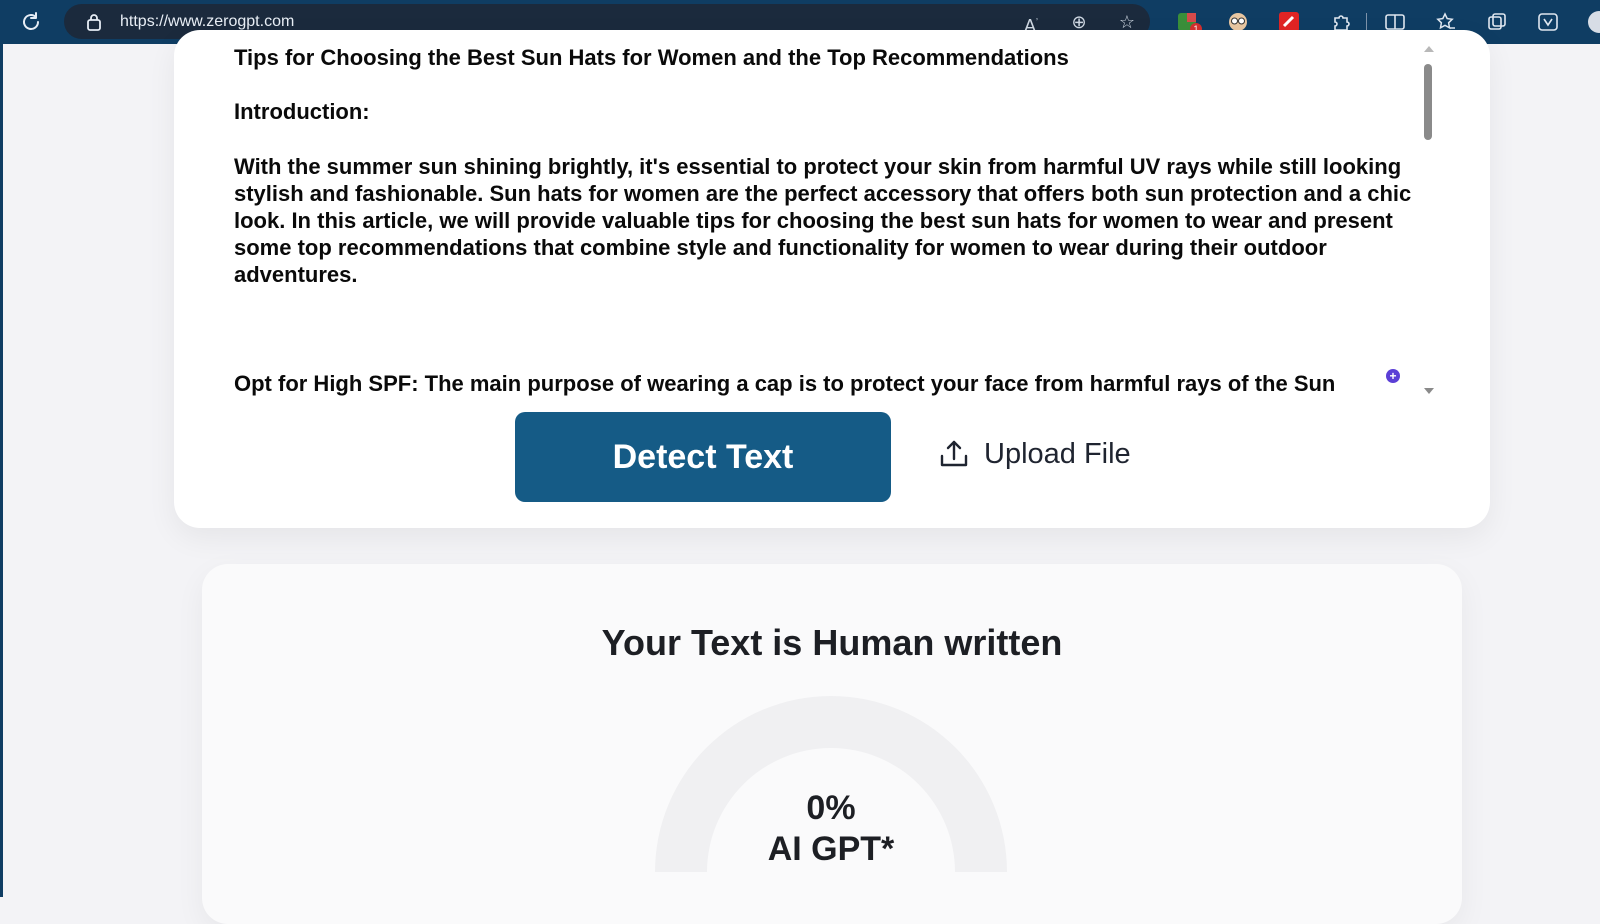  I want to click on plus-circle-icon: +, so click(1393, 376).